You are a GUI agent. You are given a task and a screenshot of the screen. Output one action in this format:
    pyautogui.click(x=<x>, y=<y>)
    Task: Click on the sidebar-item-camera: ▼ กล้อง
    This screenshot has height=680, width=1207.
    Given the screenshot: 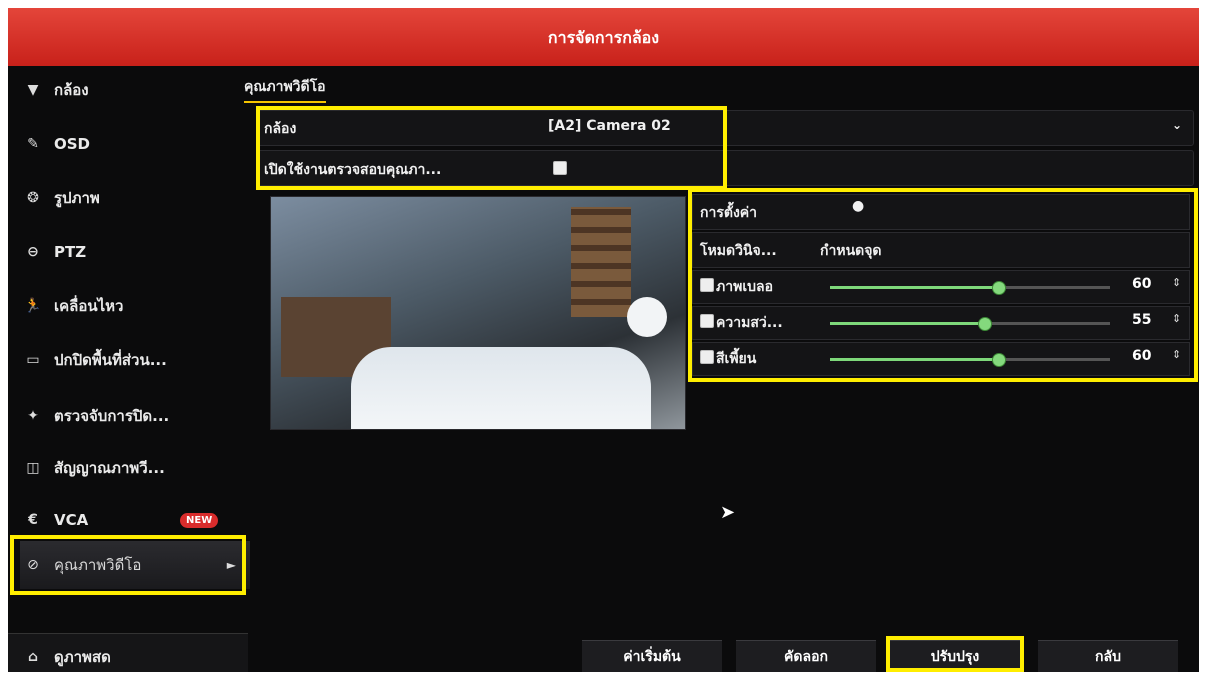 What is the action you would take?
    pyautogui.click(x=135, y=90)
    